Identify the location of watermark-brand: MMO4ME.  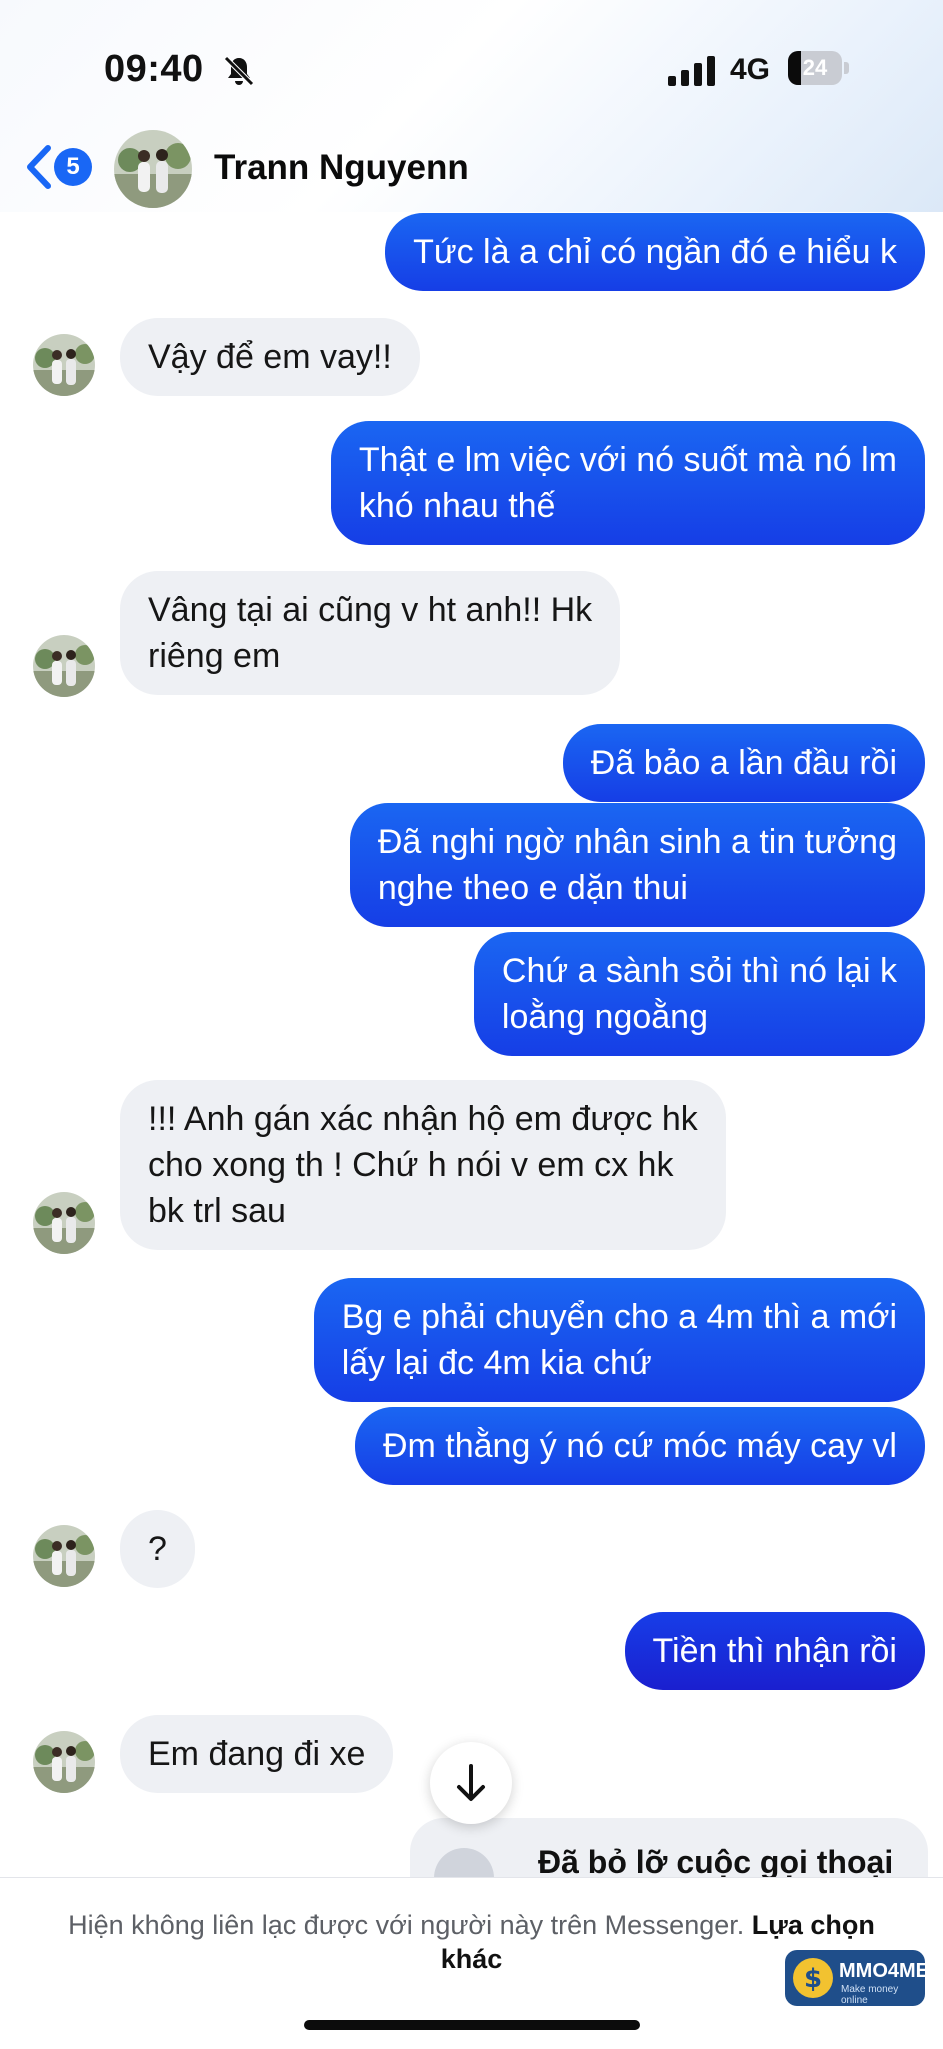
(884, 1971).